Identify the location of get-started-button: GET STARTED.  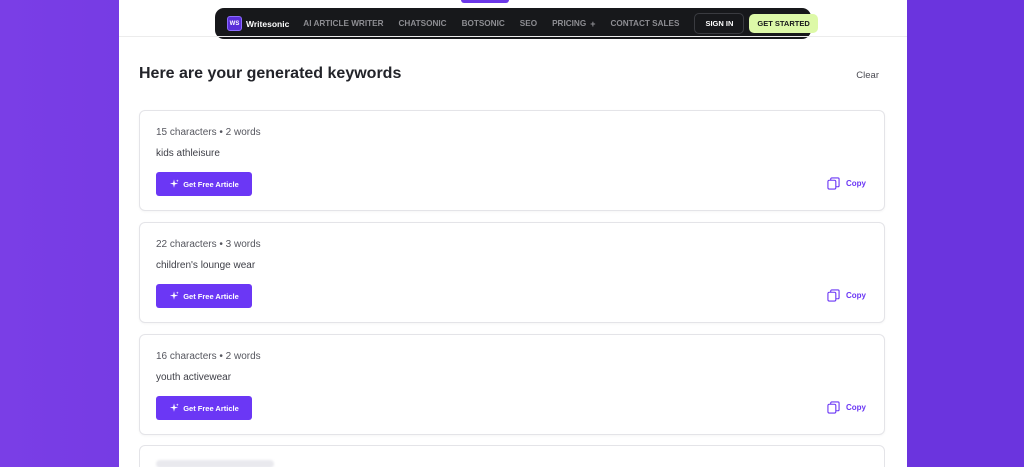
(783, 23).